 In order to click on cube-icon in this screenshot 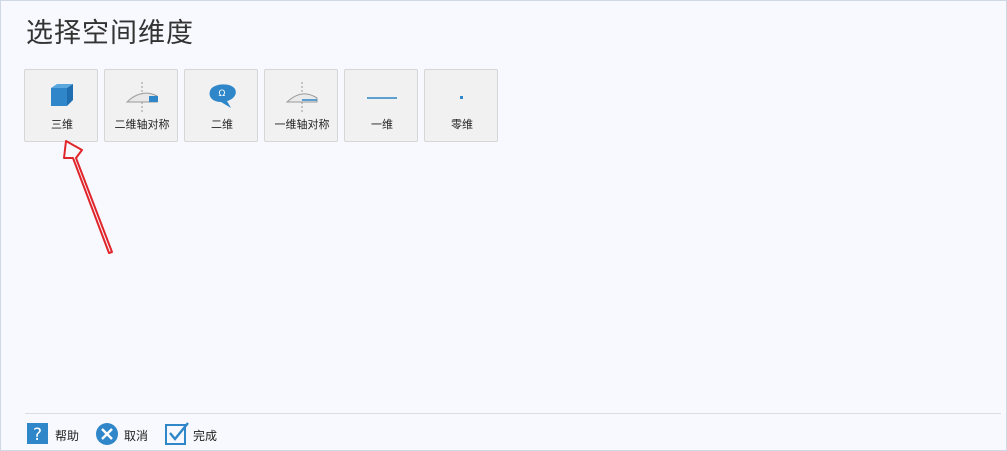, I will do `click(62, 95)`.